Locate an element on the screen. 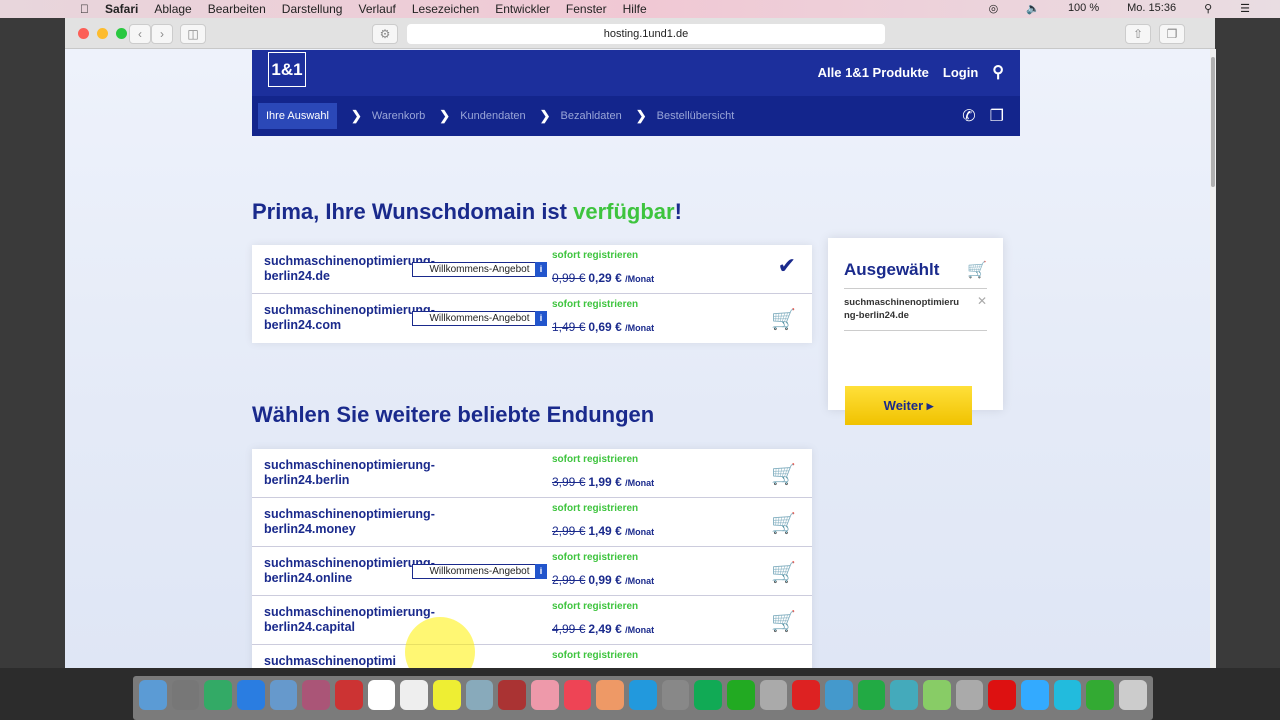 This screenshot has width=1280, height=720. step-kundendaten: Kundendaten is located at coordinates (493, 116).